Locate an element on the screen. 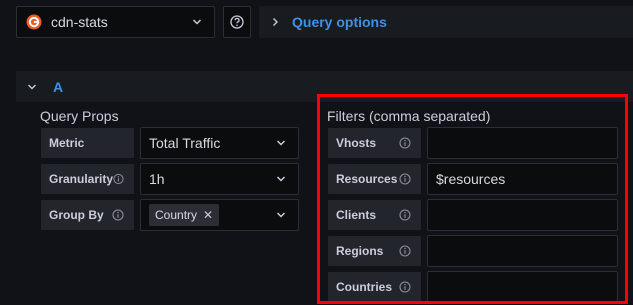 The width and height of the screenshot is (633, 305). granularity-select: 1h is located at coordinates (219, 179).